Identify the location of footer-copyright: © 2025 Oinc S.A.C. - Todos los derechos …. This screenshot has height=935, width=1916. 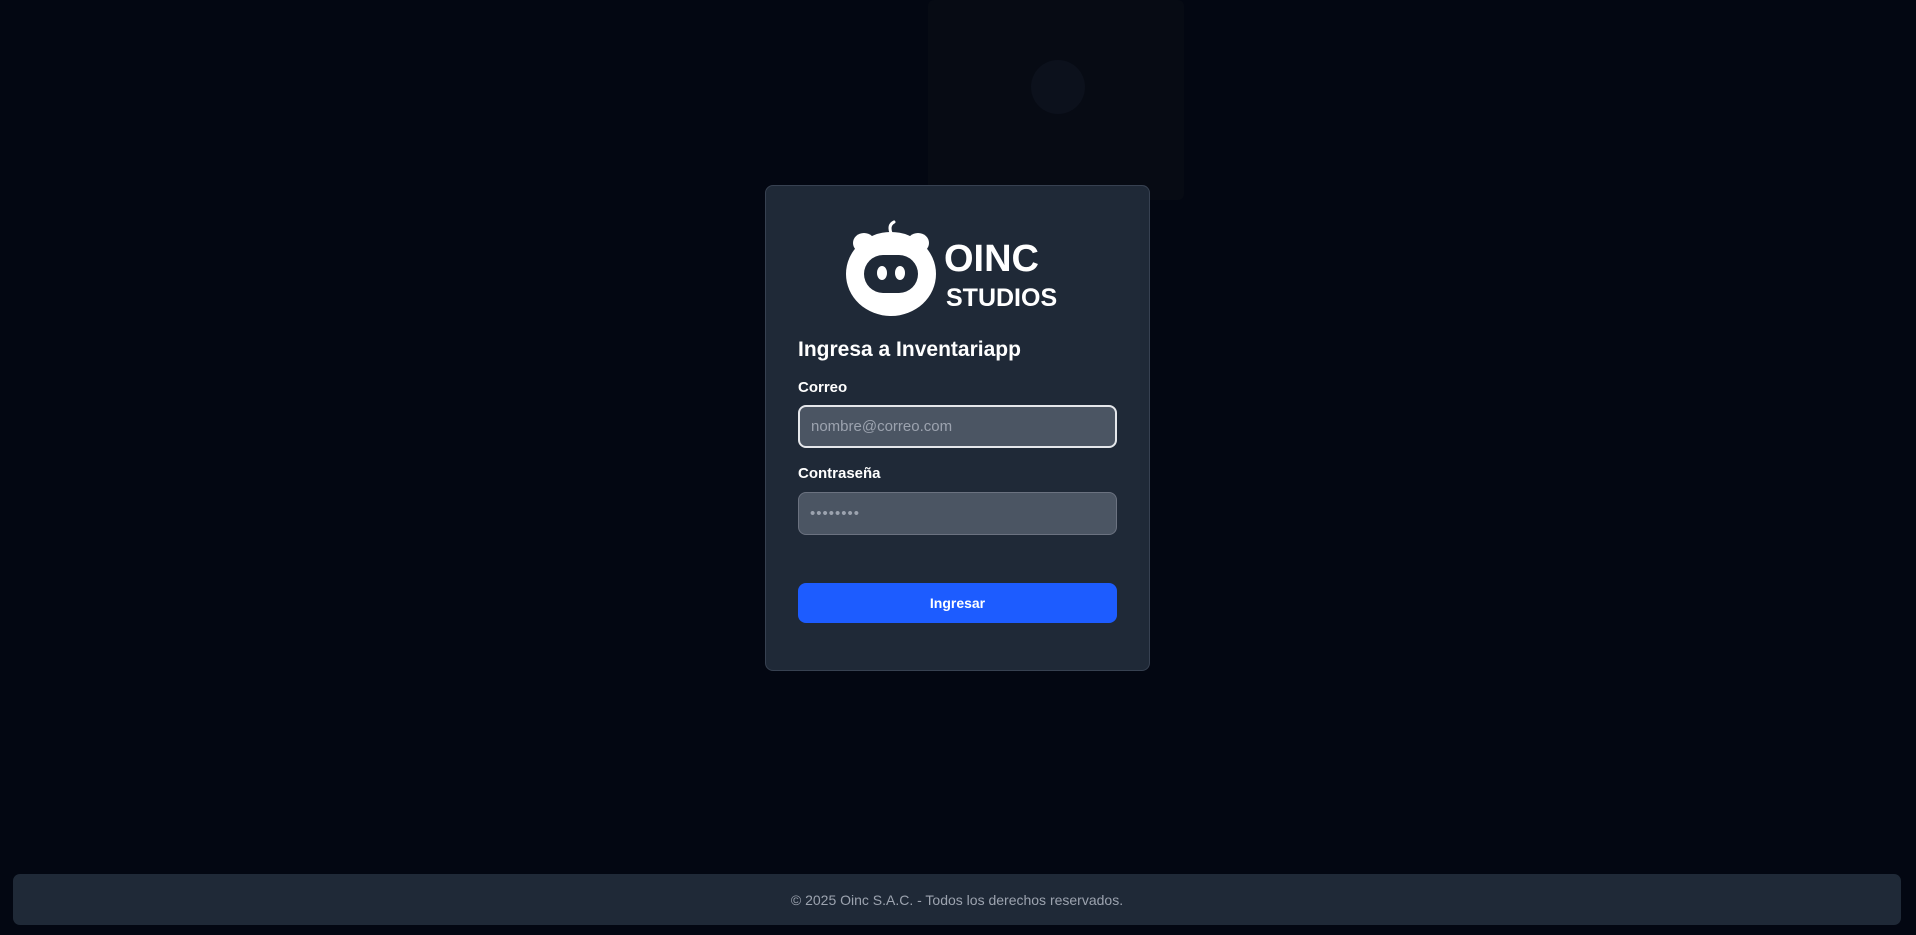
(957, 899).